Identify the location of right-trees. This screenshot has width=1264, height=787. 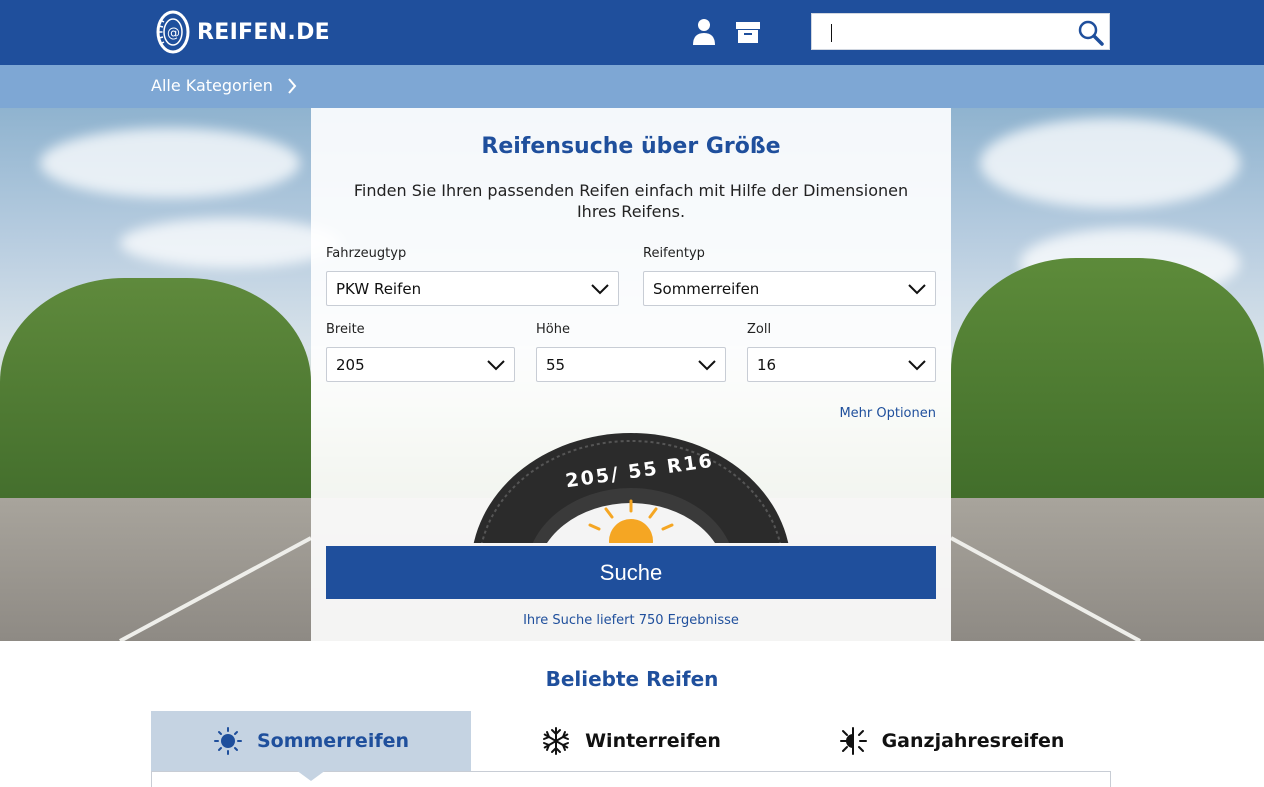
(1107, 398).